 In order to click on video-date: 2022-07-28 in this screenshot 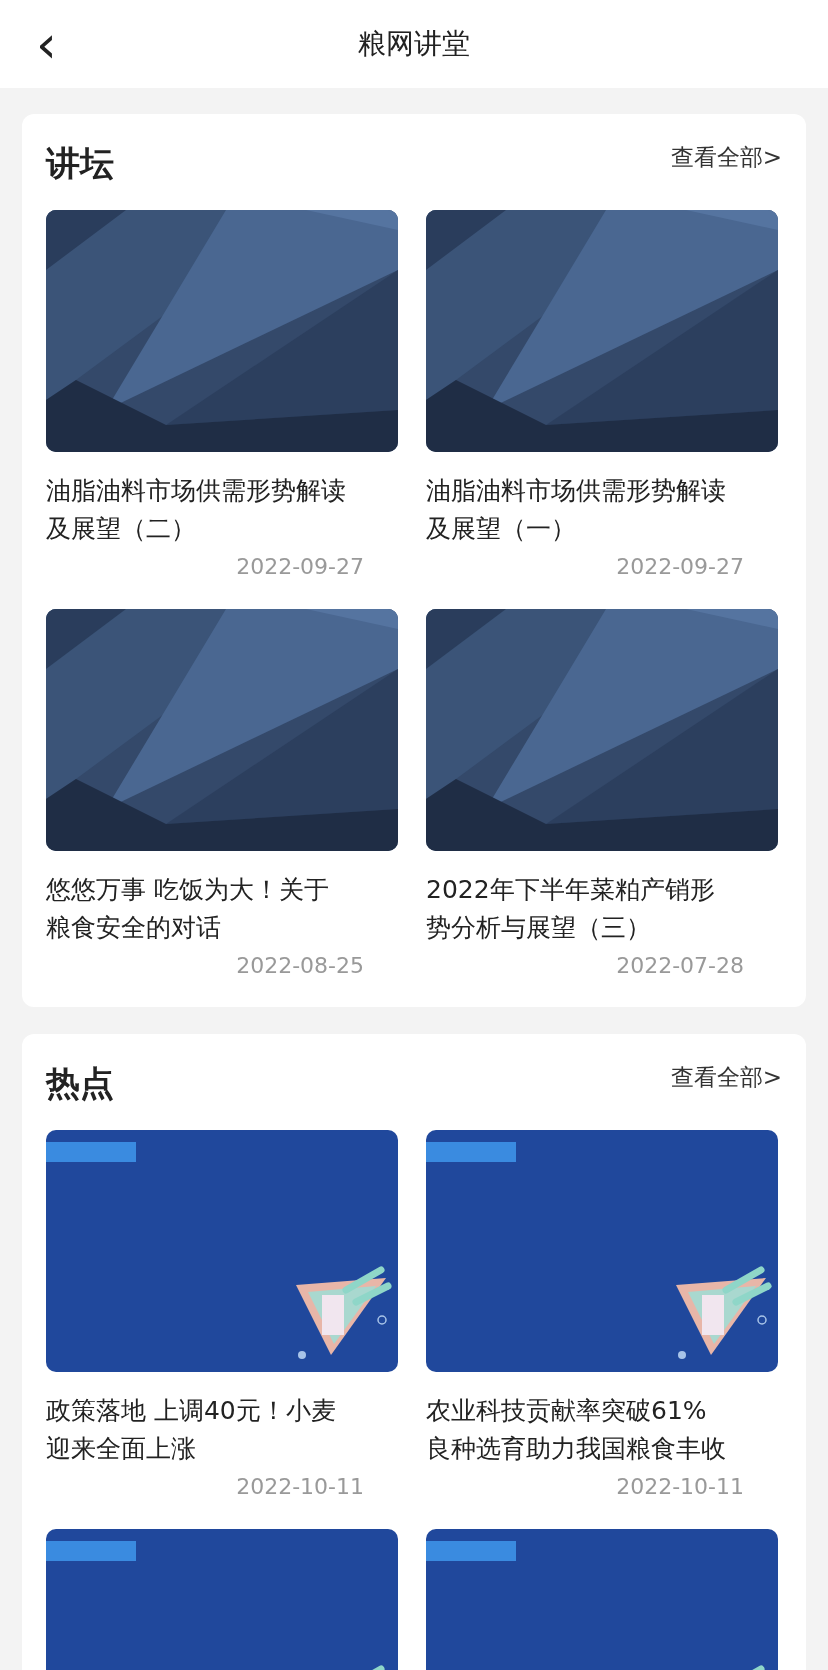, I will do `click(680, 966)`.